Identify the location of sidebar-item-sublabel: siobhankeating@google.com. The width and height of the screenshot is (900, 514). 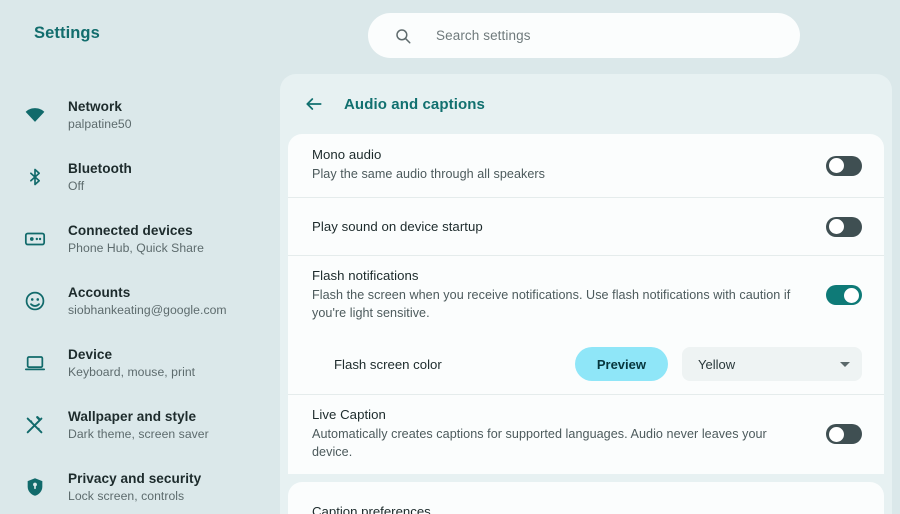
(147, 309).